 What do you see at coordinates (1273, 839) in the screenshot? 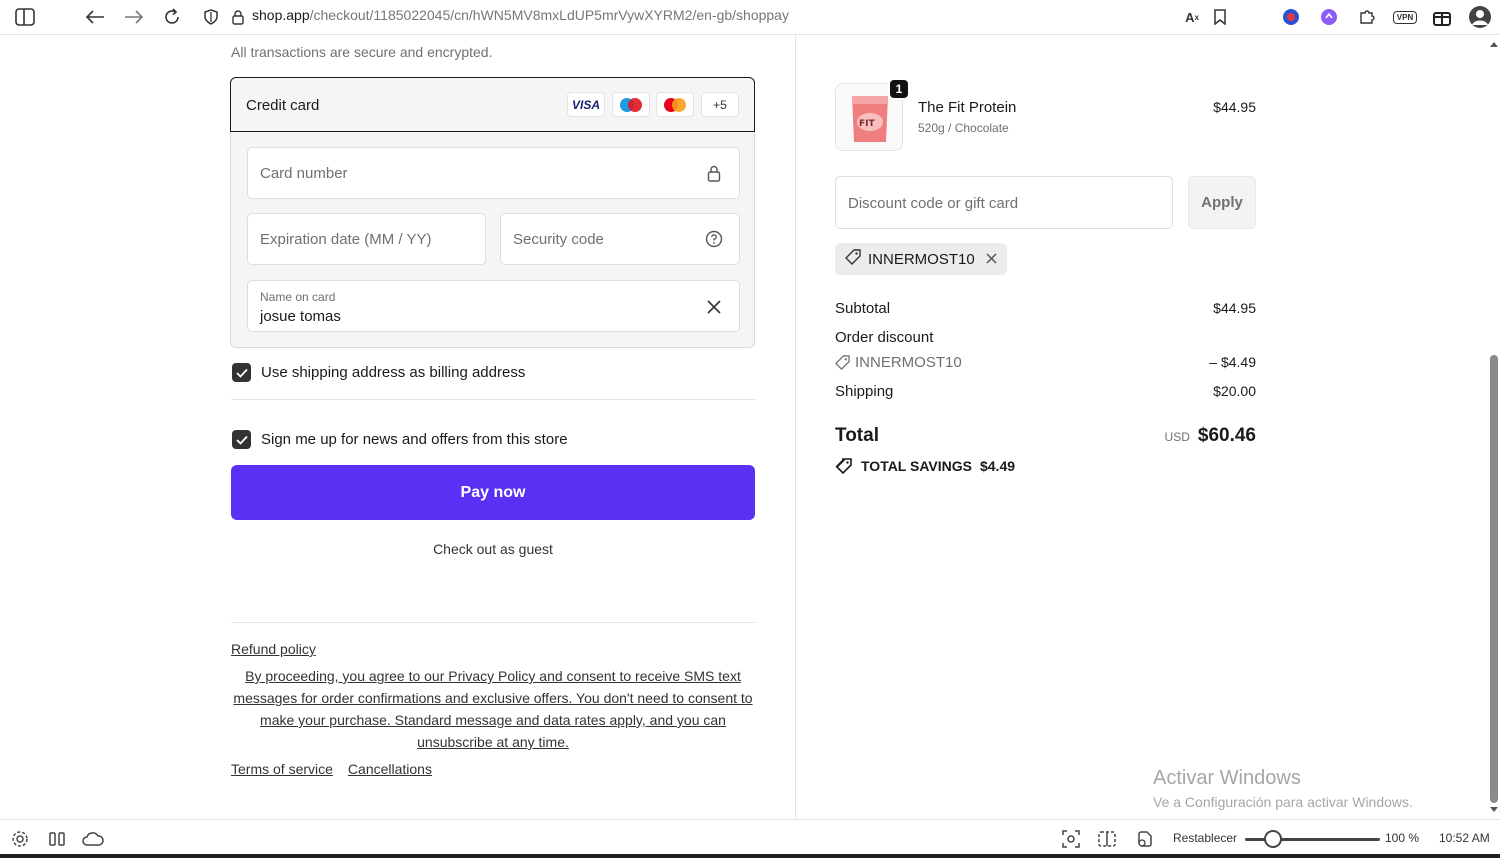
I see `zoom-slider-thumb` at bounding box center [1273, 839].